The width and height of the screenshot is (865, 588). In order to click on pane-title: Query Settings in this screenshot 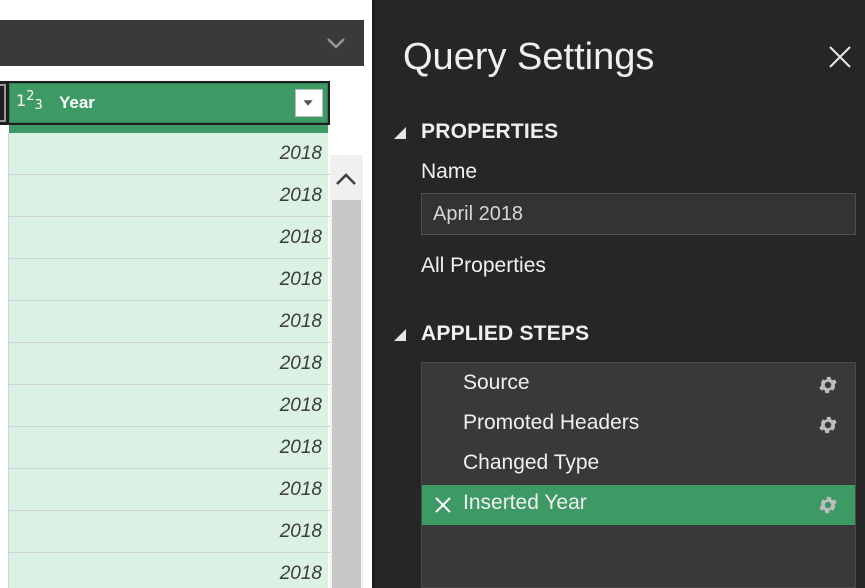, I will do `click(529, 57)`.